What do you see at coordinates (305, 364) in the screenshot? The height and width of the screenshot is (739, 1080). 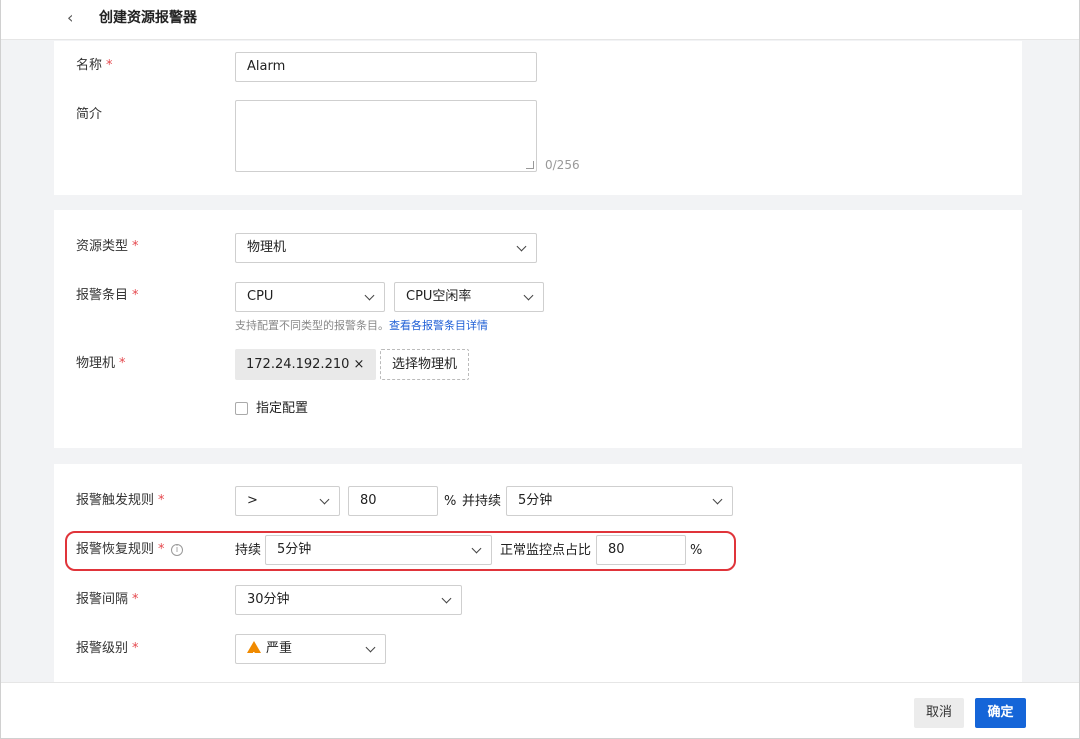 I see `machine-tag: 172.24.192.210 ×` at bounding box center [305, 364].